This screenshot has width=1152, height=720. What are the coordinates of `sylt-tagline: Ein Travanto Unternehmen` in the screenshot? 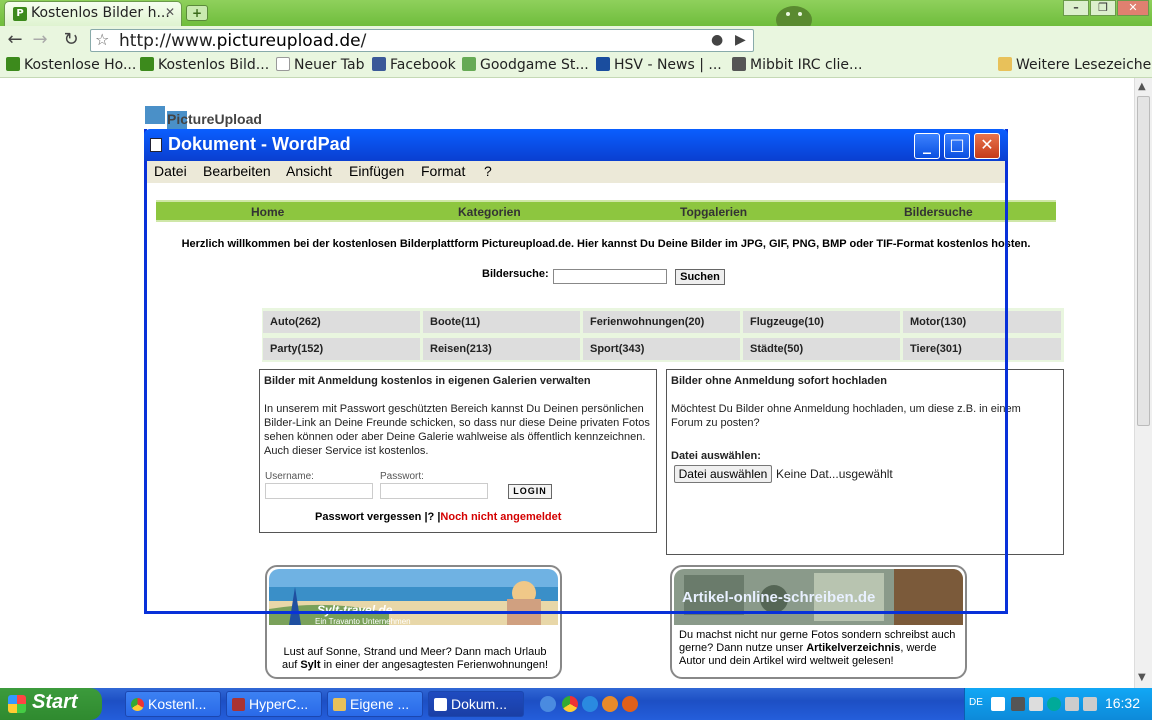 It's located at (363, 621).